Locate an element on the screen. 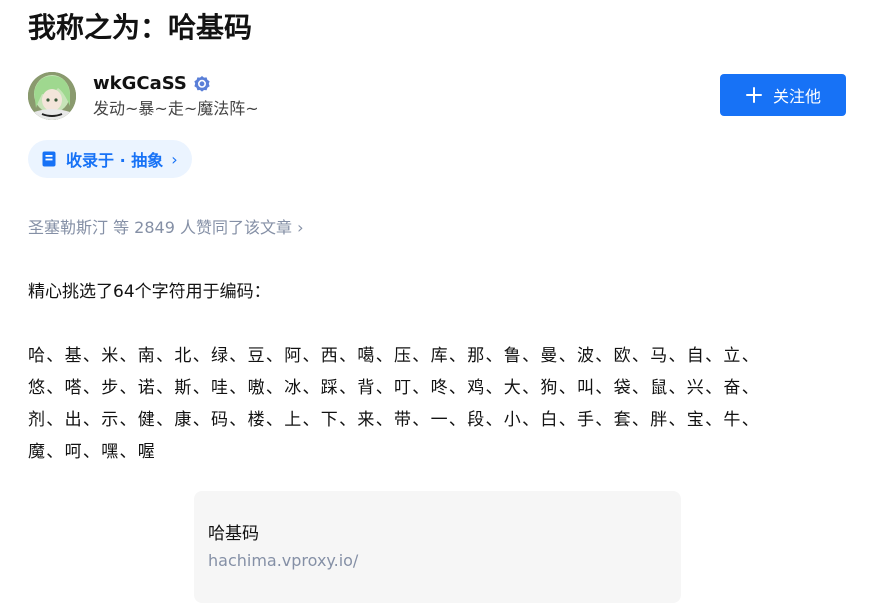  avatar is located at coordinates (52, 96).